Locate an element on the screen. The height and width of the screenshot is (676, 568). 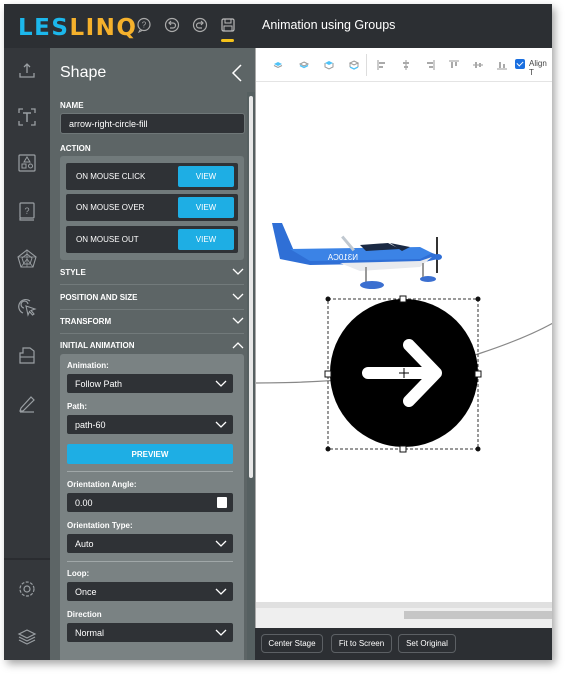
text-icon is located at coordinates (27, 117).